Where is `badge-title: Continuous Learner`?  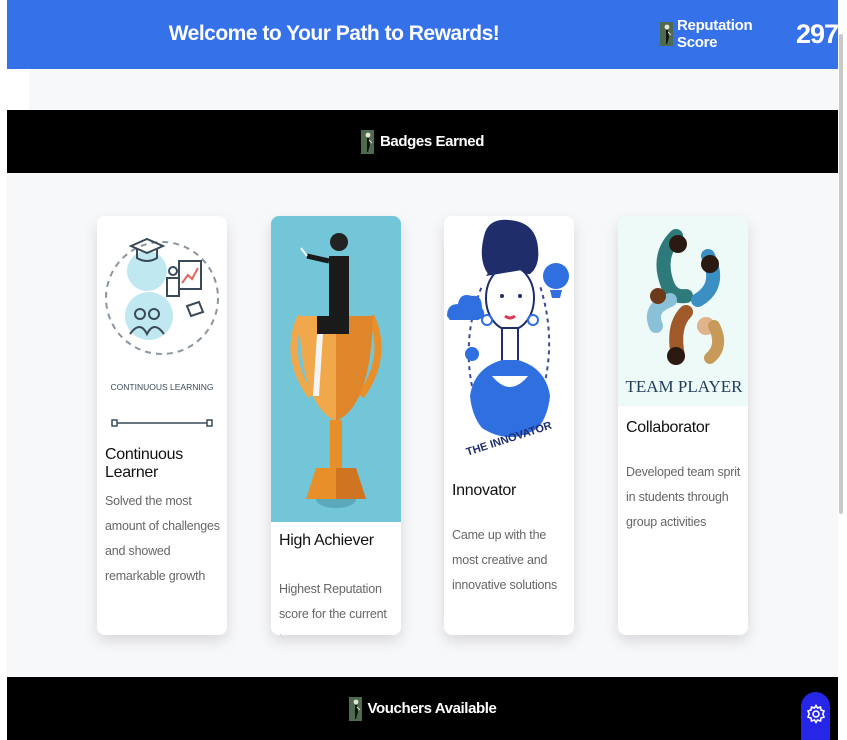
badge-title: Continuous Learner is located at coordinates (144, 463).